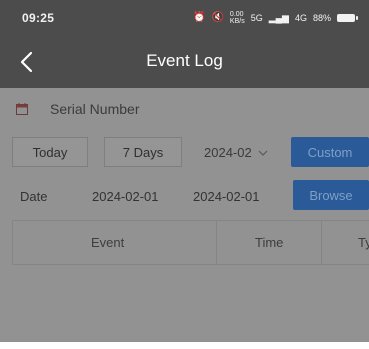  What do you see at coordinates (321, 18) in the screenshot?
I see `battery-percent: 88%` at bounding box center [321, 18].